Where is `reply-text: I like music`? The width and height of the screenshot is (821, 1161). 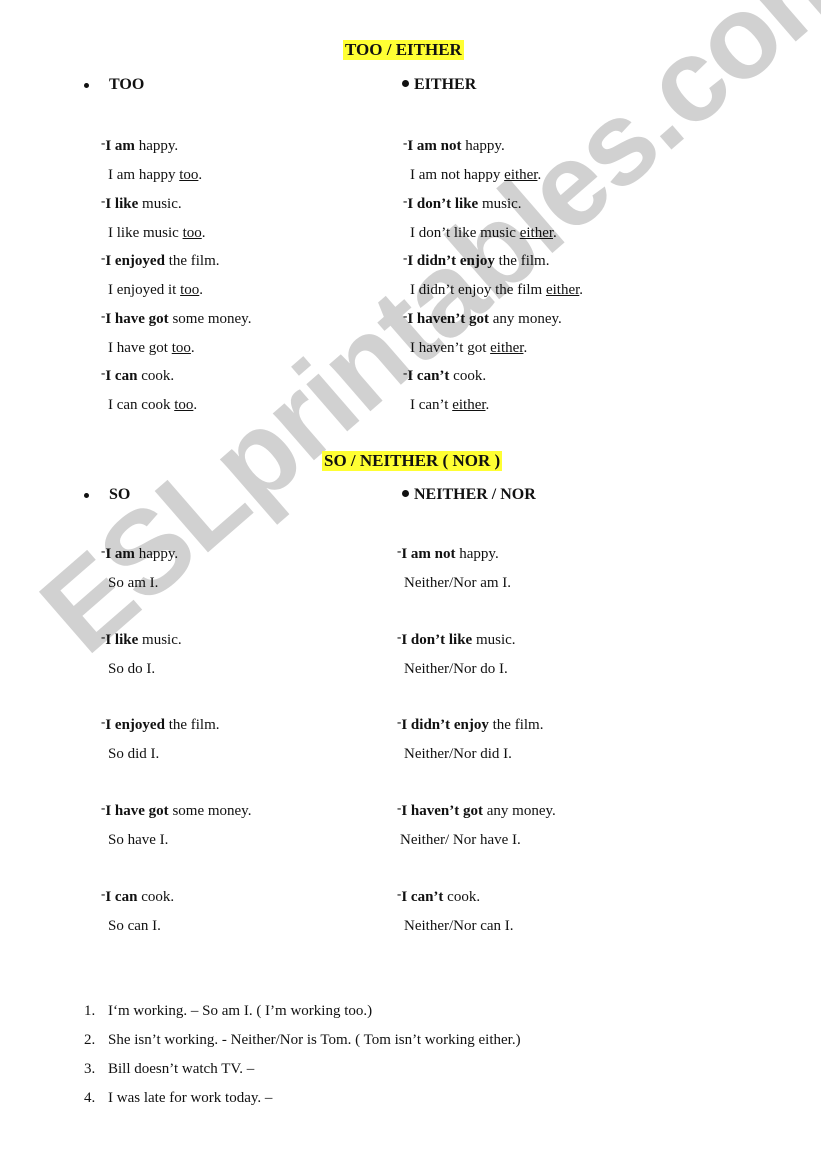 reply-text: I like music is located at coordinates (145, 232).